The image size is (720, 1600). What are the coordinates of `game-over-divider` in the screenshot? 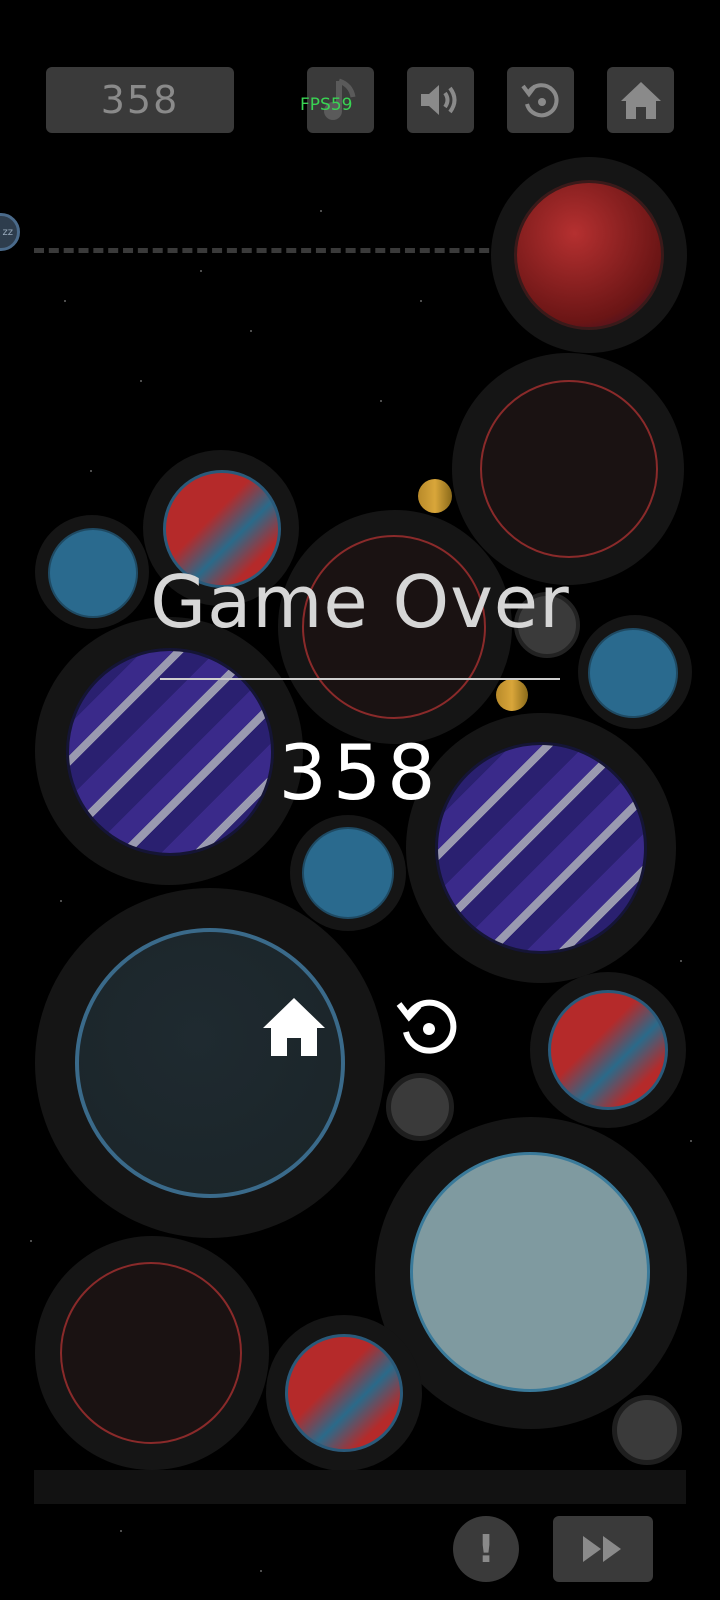 It's located at (360, 679).